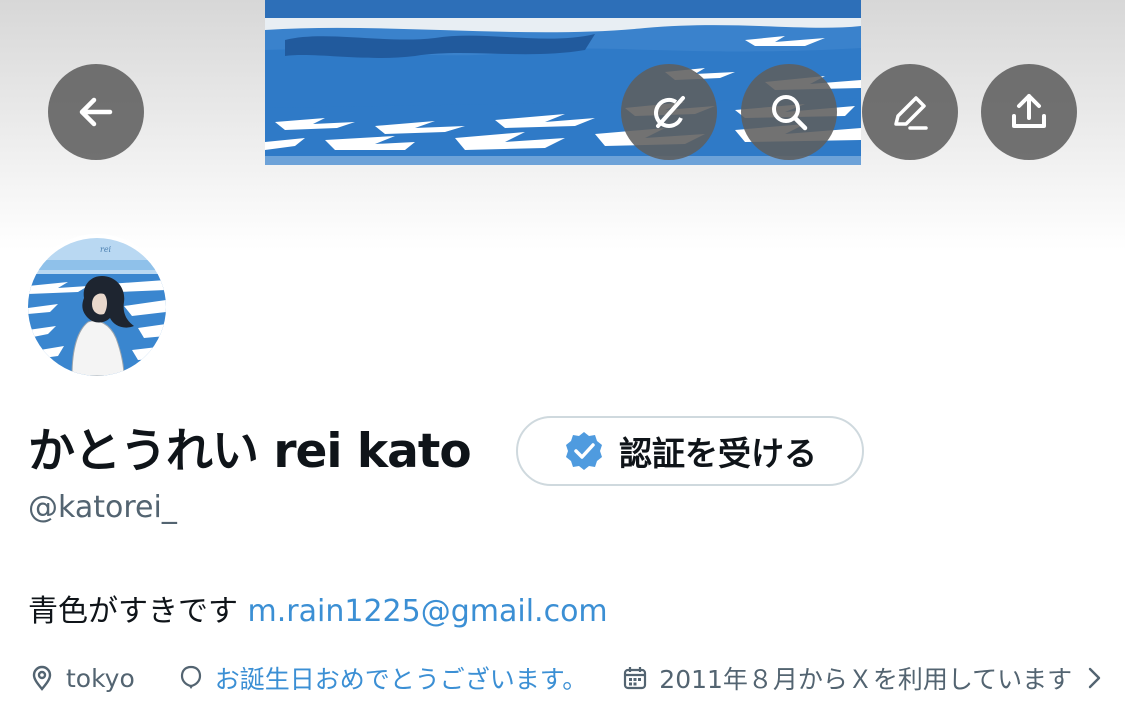  I want to click on bio-text: 青色がすきです, so click(133, 611).